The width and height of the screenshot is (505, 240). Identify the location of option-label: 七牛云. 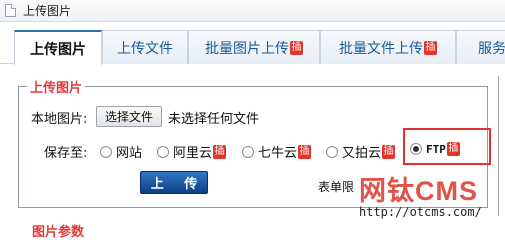
(278, 153).